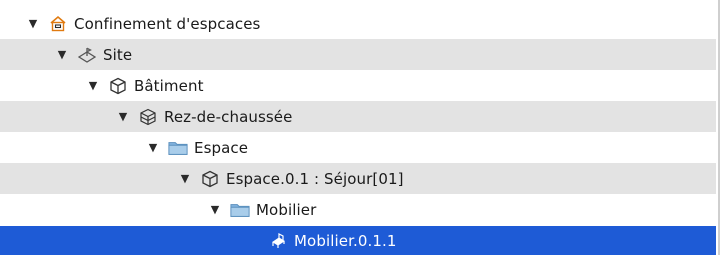 The image size is (720, 255). What do you see at coordinates (221, 147) in the screenshot?
I see `tree-node-label: Espace` at bounding box center [221, 147].